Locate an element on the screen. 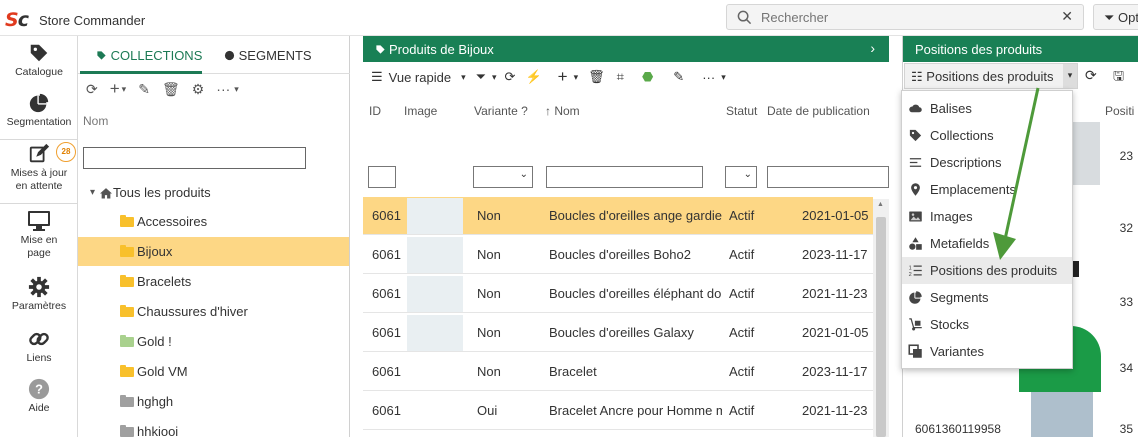 This screenshot has width=1138, height=446. tree-item: Chaussures d'hiver is located at coordinates (213, 311).